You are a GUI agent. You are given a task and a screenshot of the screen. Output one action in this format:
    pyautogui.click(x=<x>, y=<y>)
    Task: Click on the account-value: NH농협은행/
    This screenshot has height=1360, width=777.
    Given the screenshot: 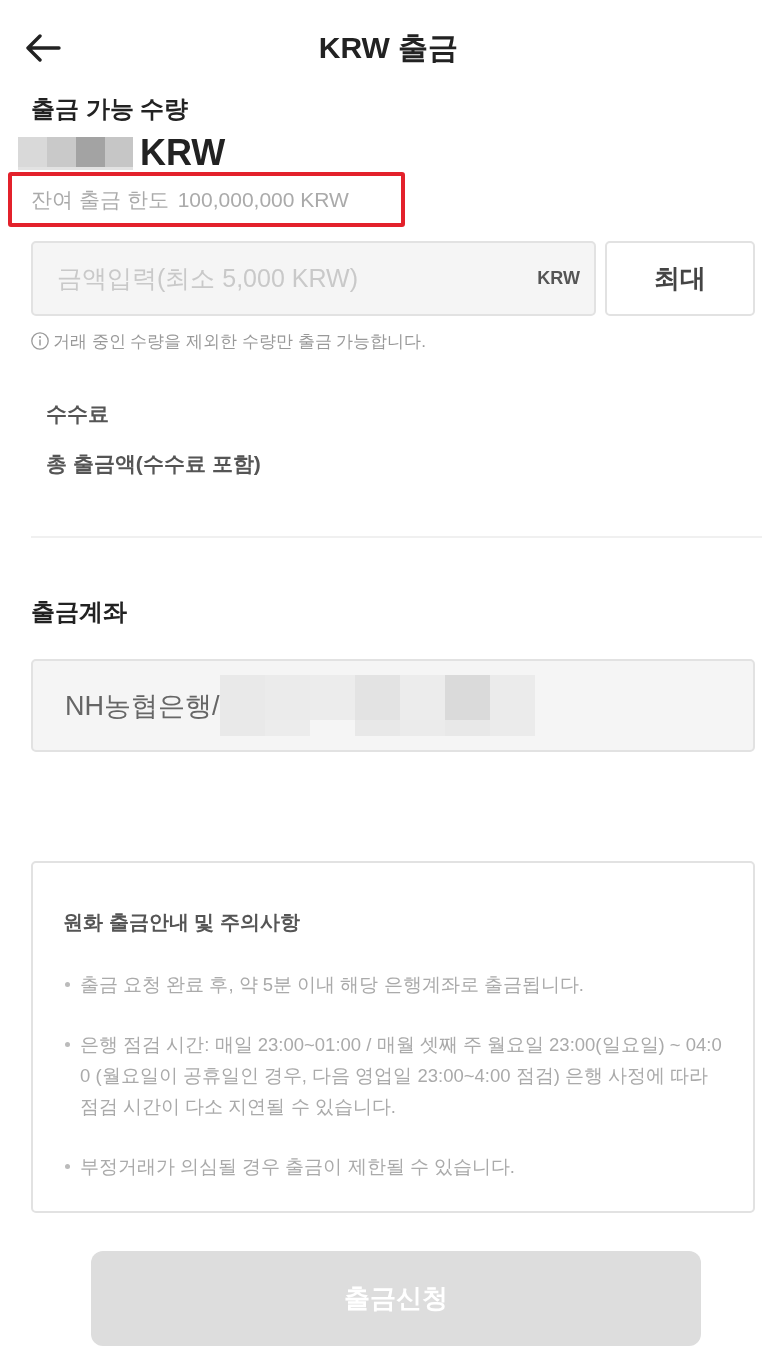 What is the action you would take?
    pyautogui.click(x=142, y=706)
    